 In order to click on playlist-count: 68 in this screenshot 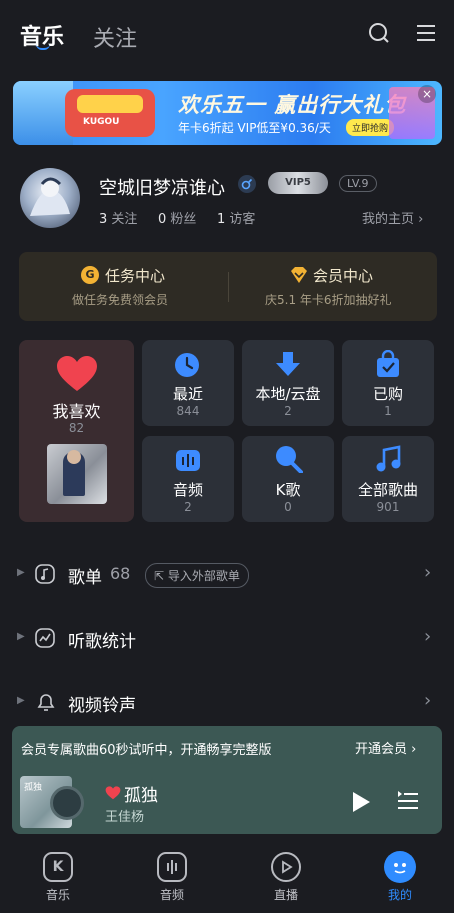, I will do `click(120, 573)`.